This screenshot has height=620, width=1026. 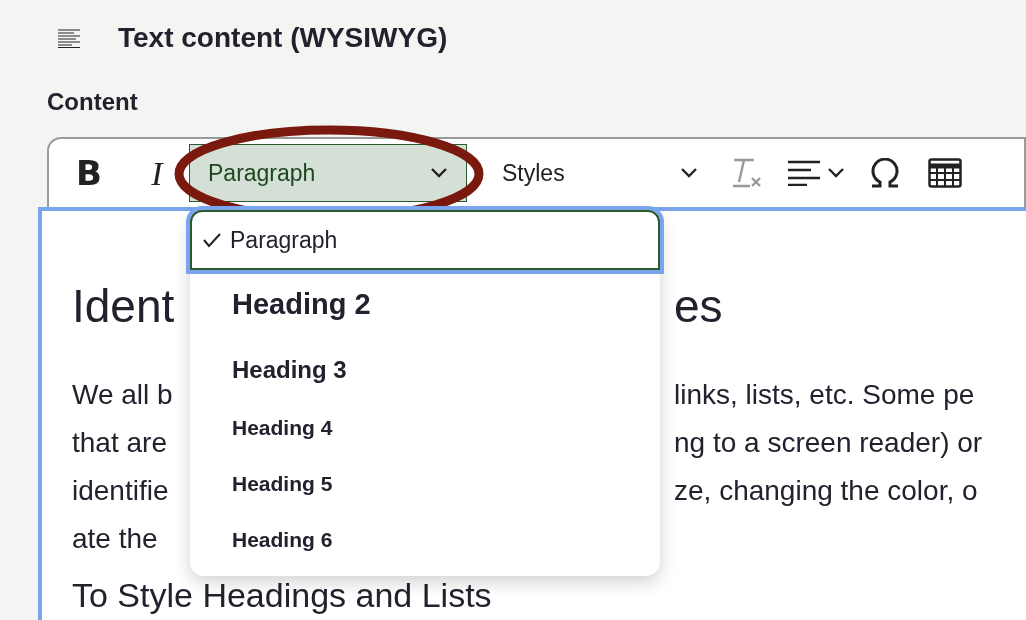 I want to click on table-icon, so click(x=945, y=173).